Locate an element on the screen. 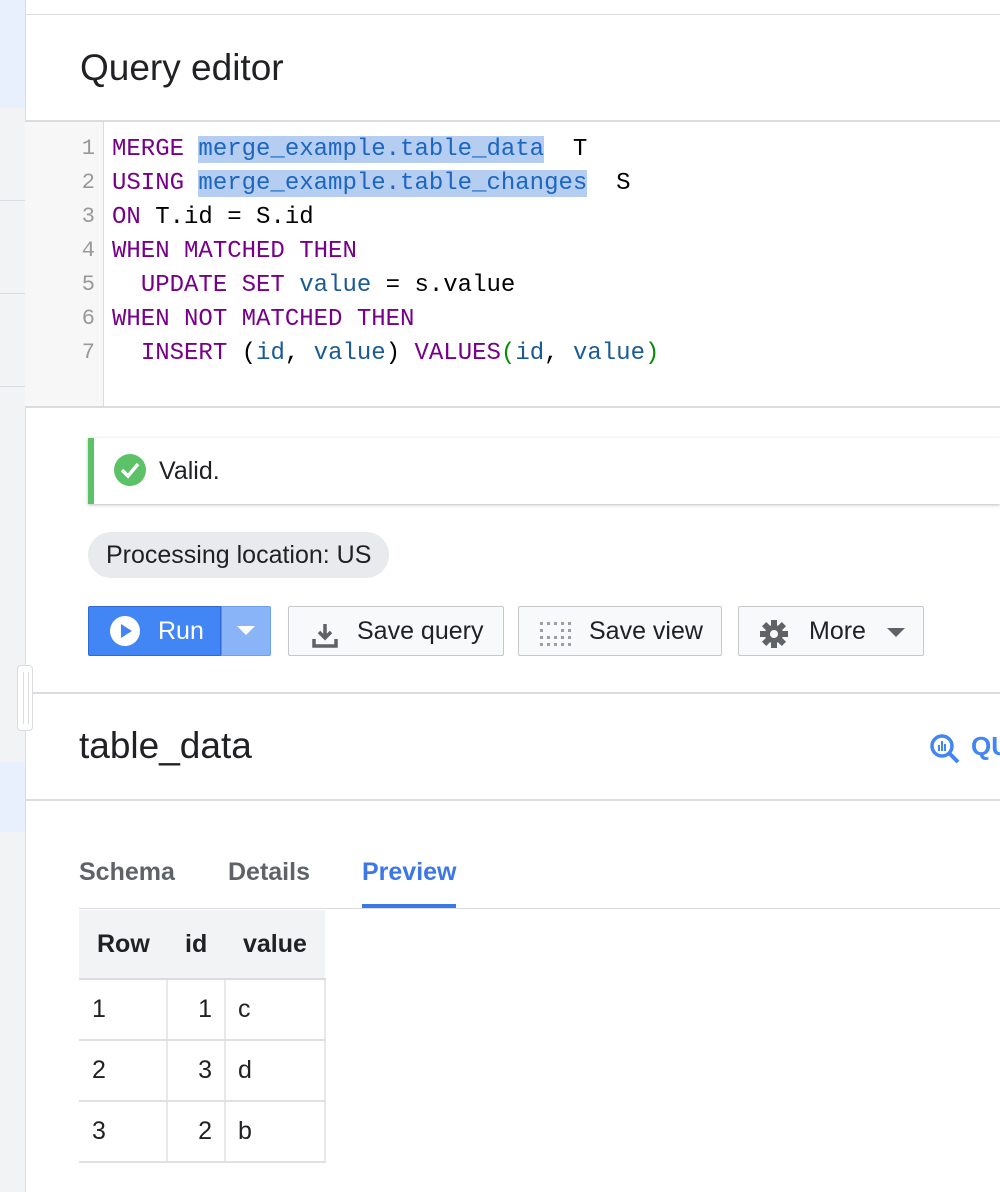 This screenshot has width=1000, height=1192. code-line-4: WHEN MATCHED THEN is located at coordinates (234, 252).